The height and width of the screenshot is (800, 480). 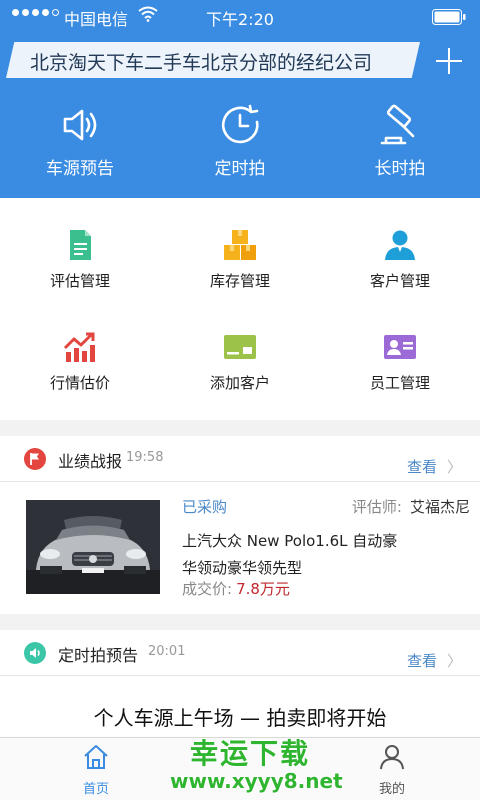 I want to click on grid-staff-management: 员工管理, so click(x=400, y=361).